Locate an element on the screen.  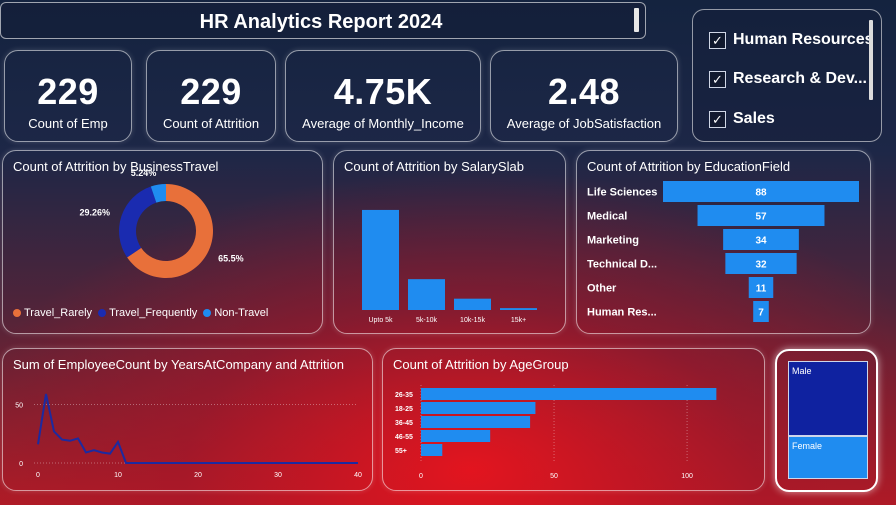
kpi-label: Average of JobSatisfaction is located at coordinates (584, 123).